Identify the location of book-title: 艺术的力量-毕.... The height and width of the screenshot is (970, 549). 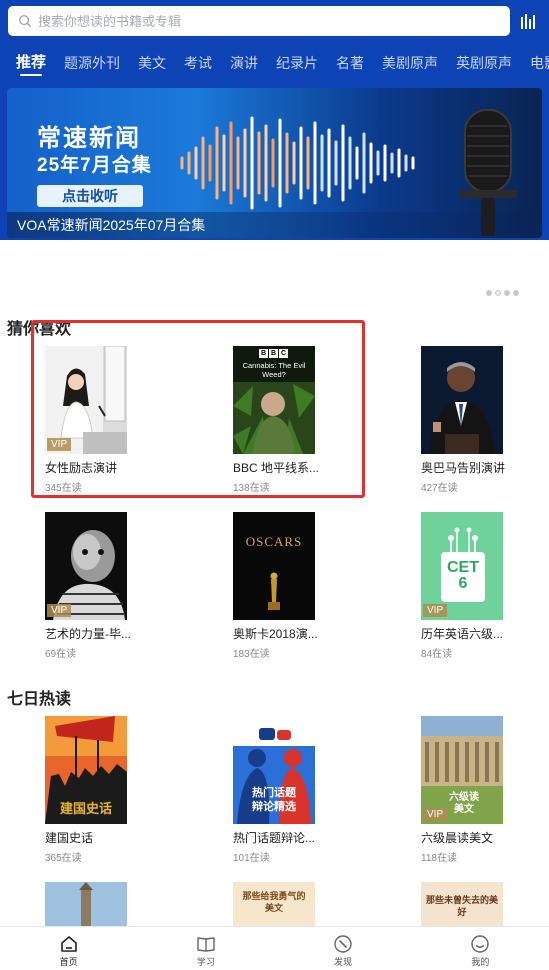
(88, 634).